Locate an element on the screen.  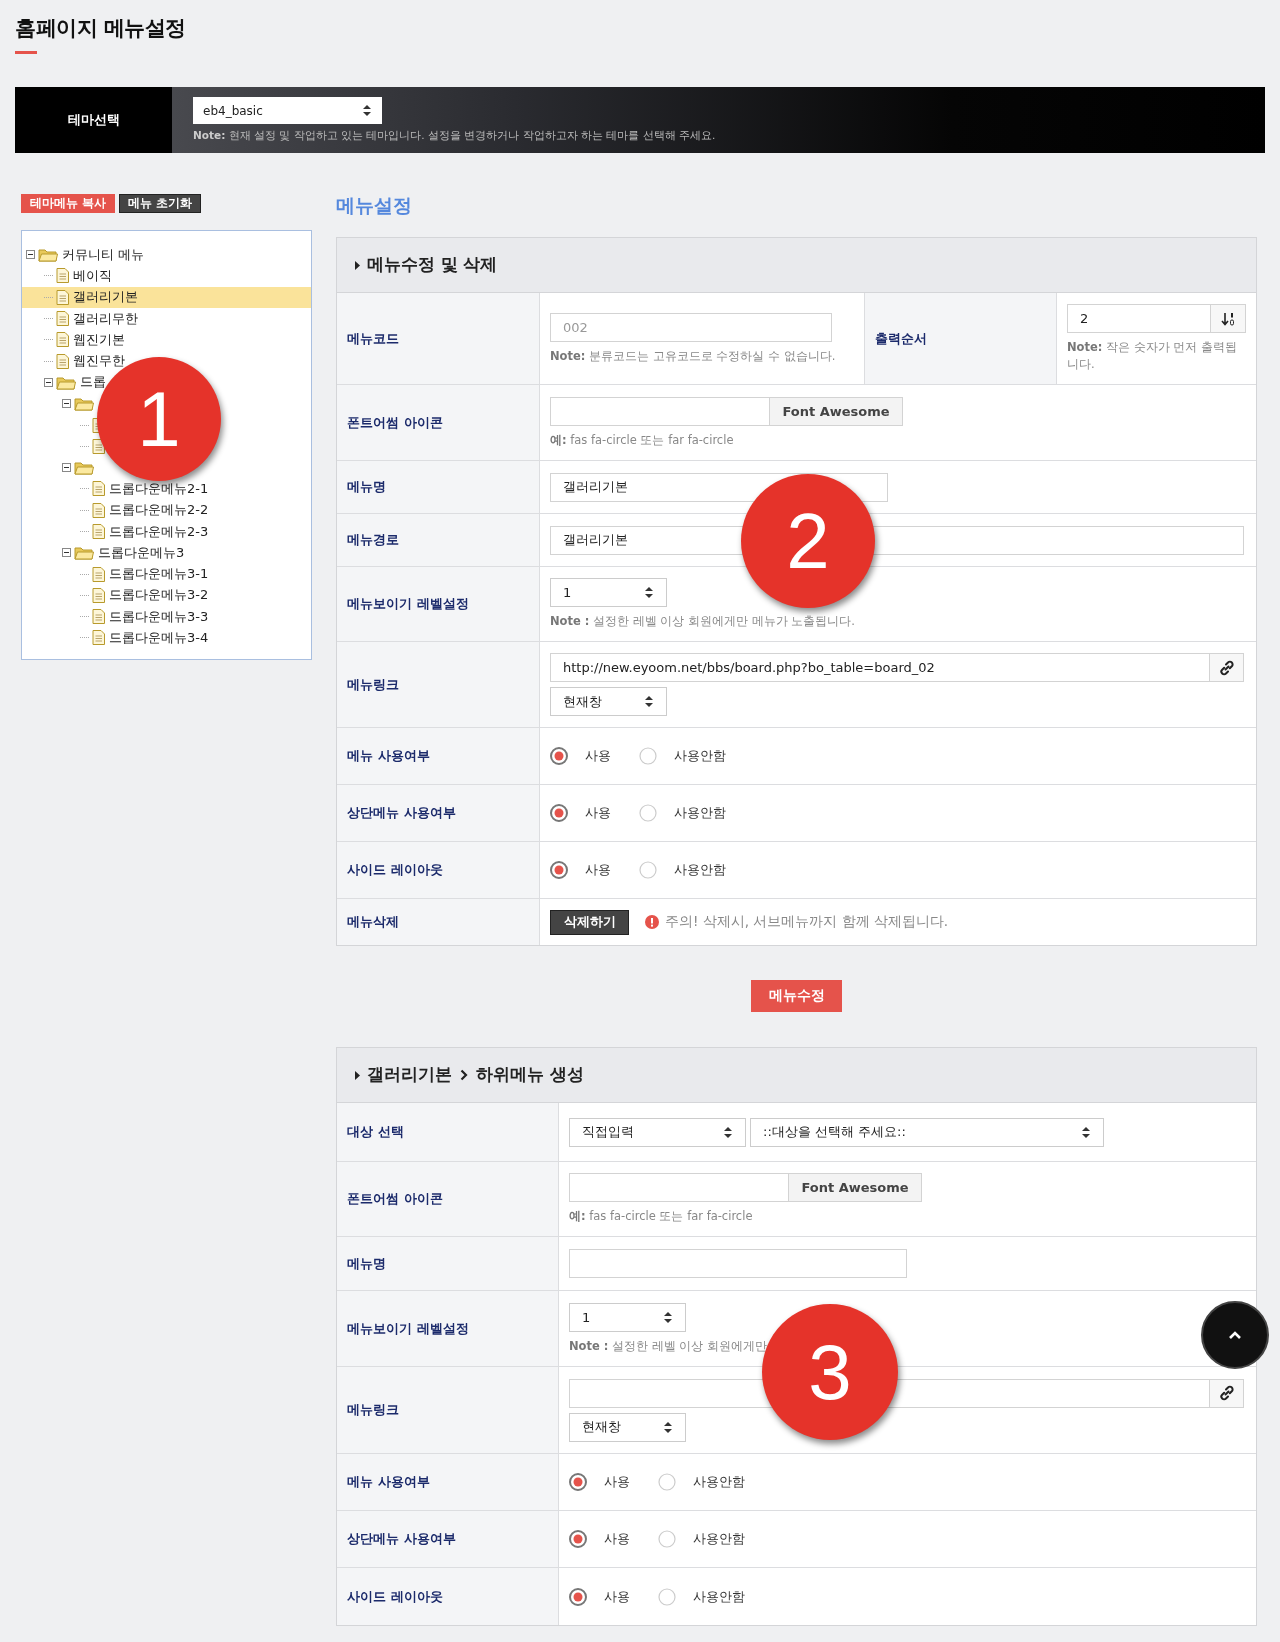
page-title: 홈페이지 메뉴설정 is located at coordinates (101, 28).